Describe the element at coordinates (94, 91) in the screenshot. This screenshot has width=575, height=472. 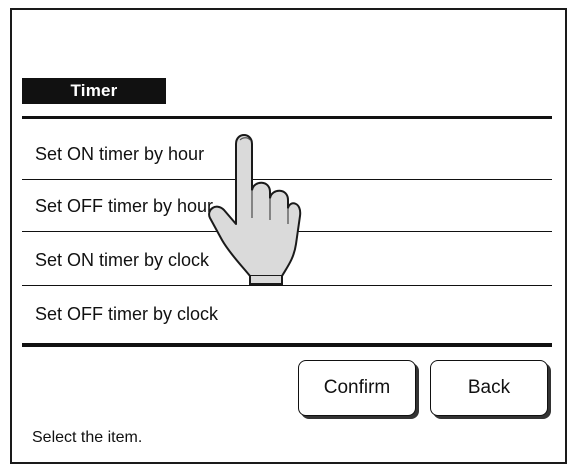
I see `menu-title: Timer` at that location.